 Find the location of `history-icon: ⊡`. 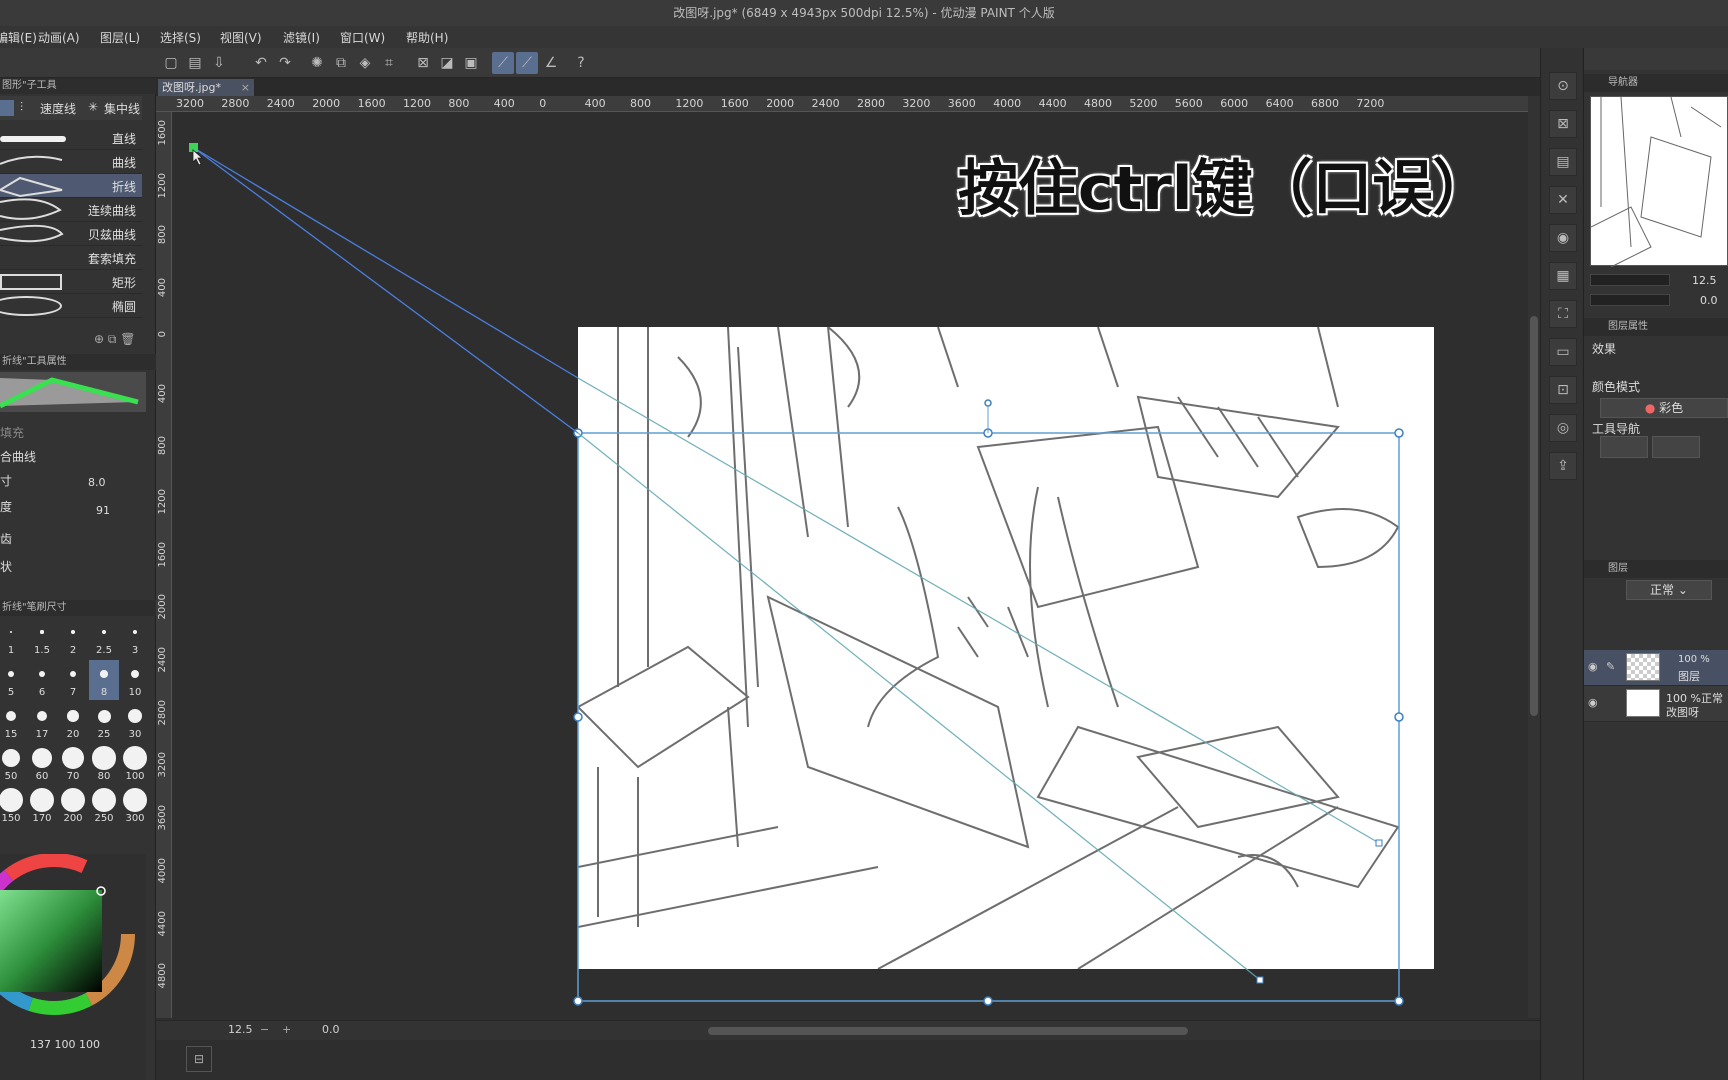

history-icon: ⊡ is located at coordinates (1563, 390).